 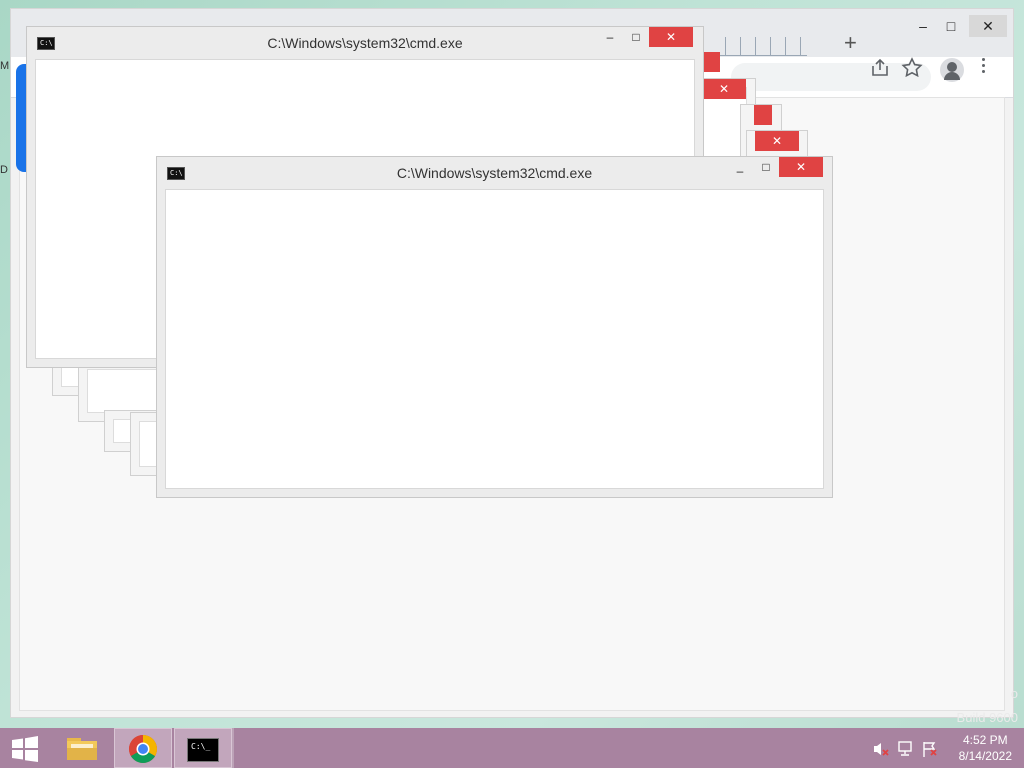 I want to click on clock-time: 4:52 PM, so click(x=985, y=740).